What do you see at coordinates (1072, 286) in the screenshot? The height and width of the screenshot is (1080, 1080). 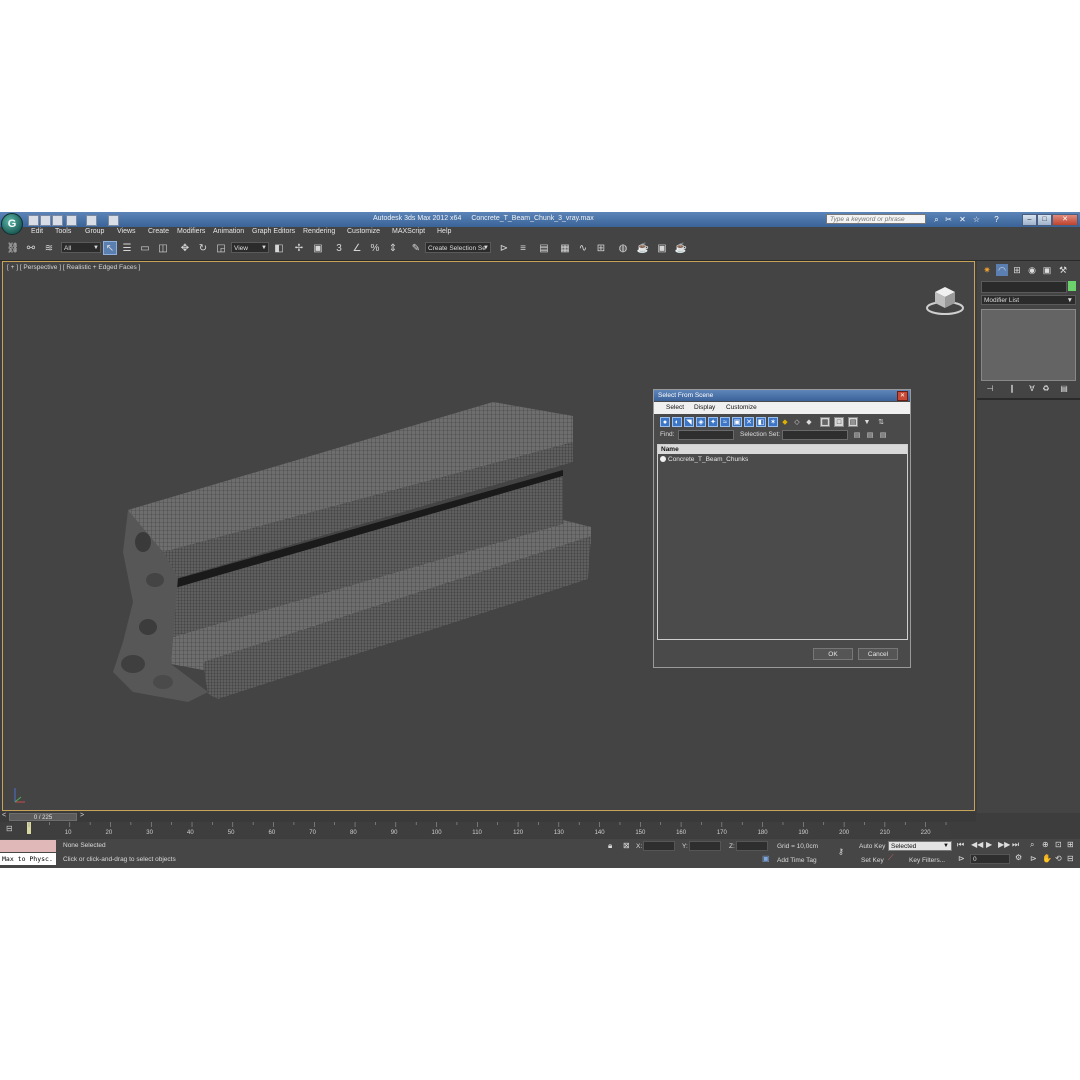 I see `object-color-swatch` at bounding box center [1072, 286].